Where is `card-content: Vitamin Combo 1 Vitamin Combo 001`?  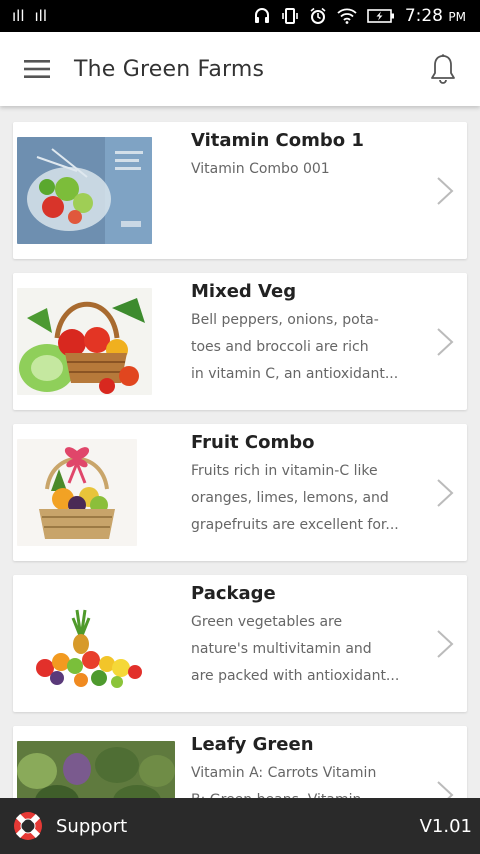 card-content: Vitamin Combo 1 Vitamin Combo 001 is located at coordinates (290, 190).